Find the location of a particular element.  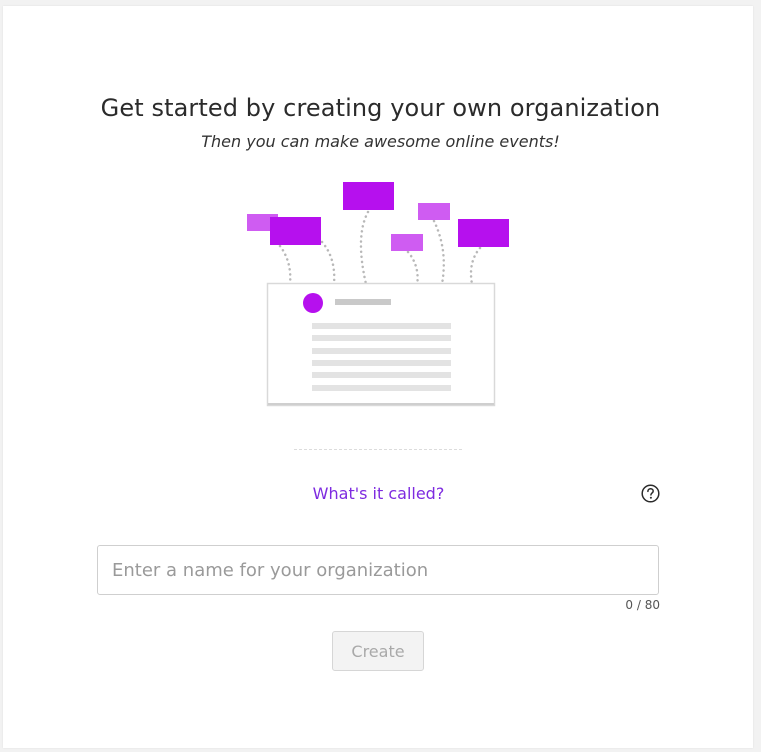

organization-name-input is located at coordinates (378, 570).